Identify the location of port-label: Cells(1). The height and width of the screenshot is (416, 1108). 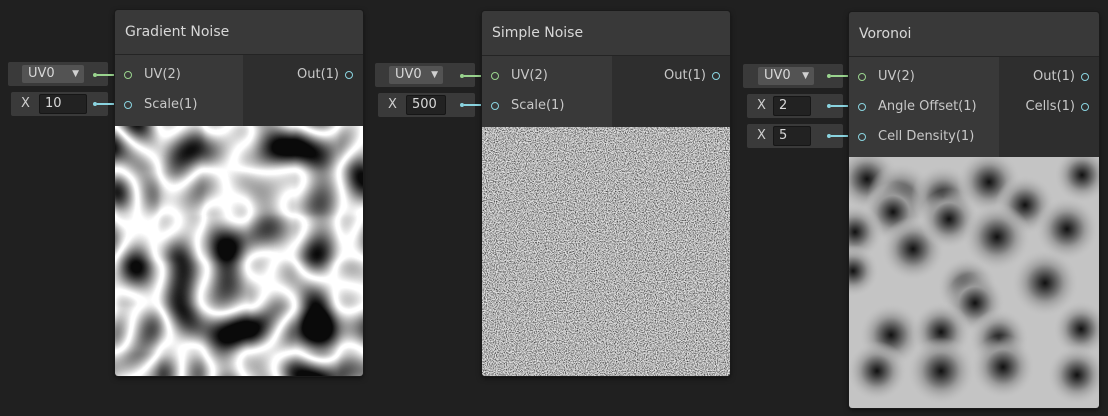
(1050, 106).